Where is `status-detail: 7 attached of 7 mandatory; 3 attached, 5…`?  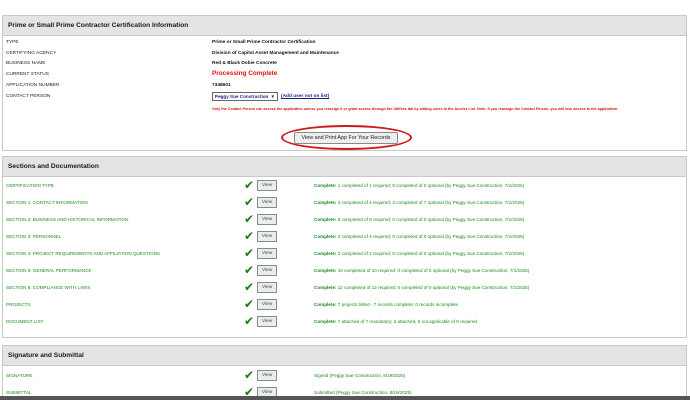
status-detail: 7 attached of 7 mandatory; 3 attached, 5… is located at coordinates (406, 321).